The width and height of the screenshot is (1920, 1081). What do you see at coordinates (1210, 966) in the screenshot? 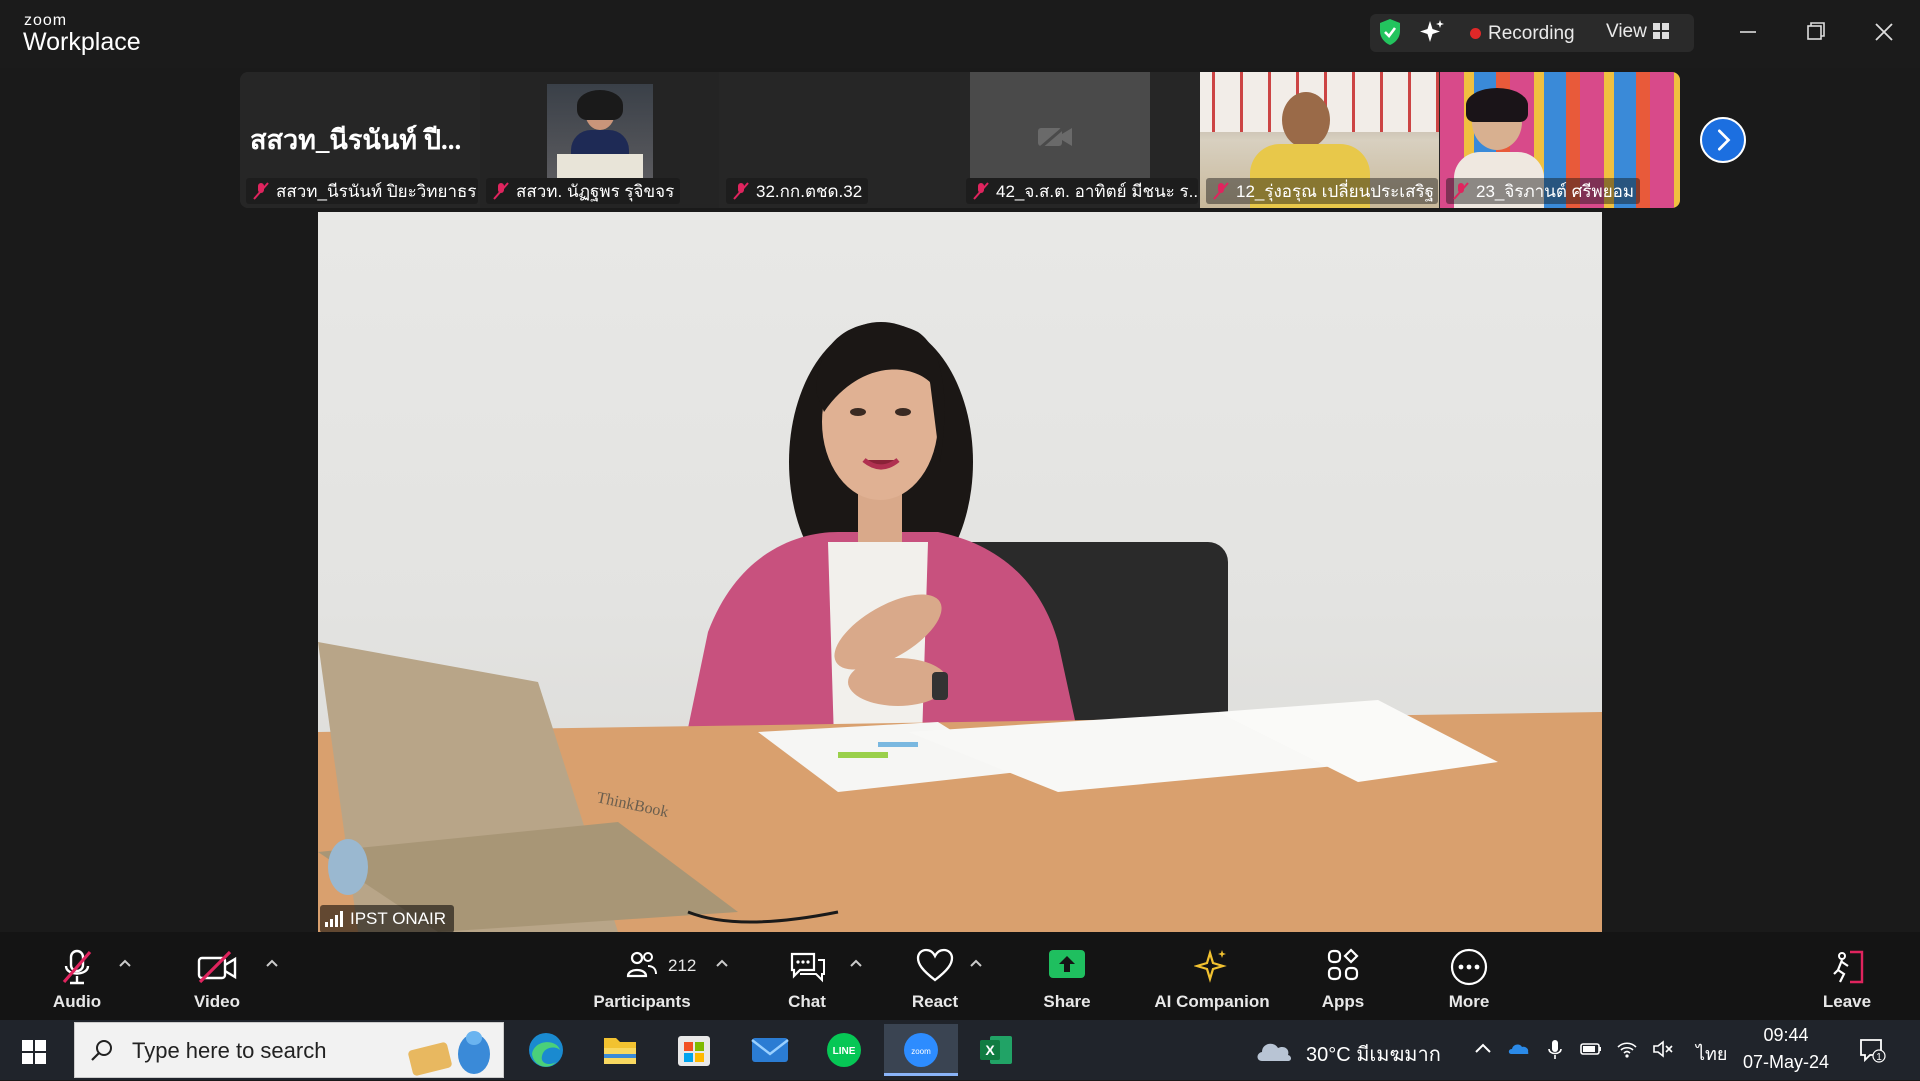
I see `ai-companion-sparkle-icon` at bounding box center [1210, 966].